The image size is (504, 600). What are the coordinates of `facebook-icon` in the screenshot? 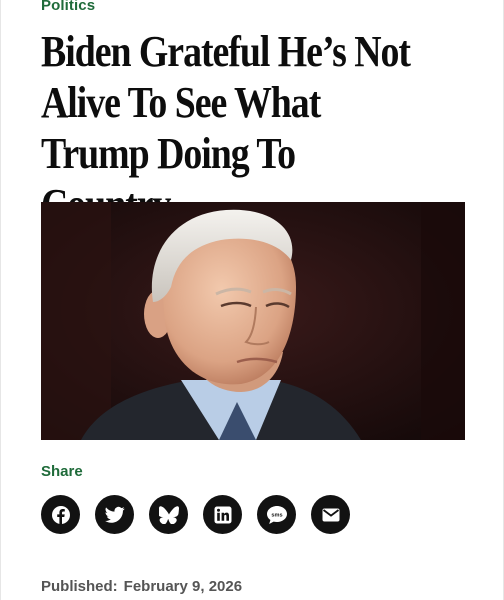 It's located at (60, 514).